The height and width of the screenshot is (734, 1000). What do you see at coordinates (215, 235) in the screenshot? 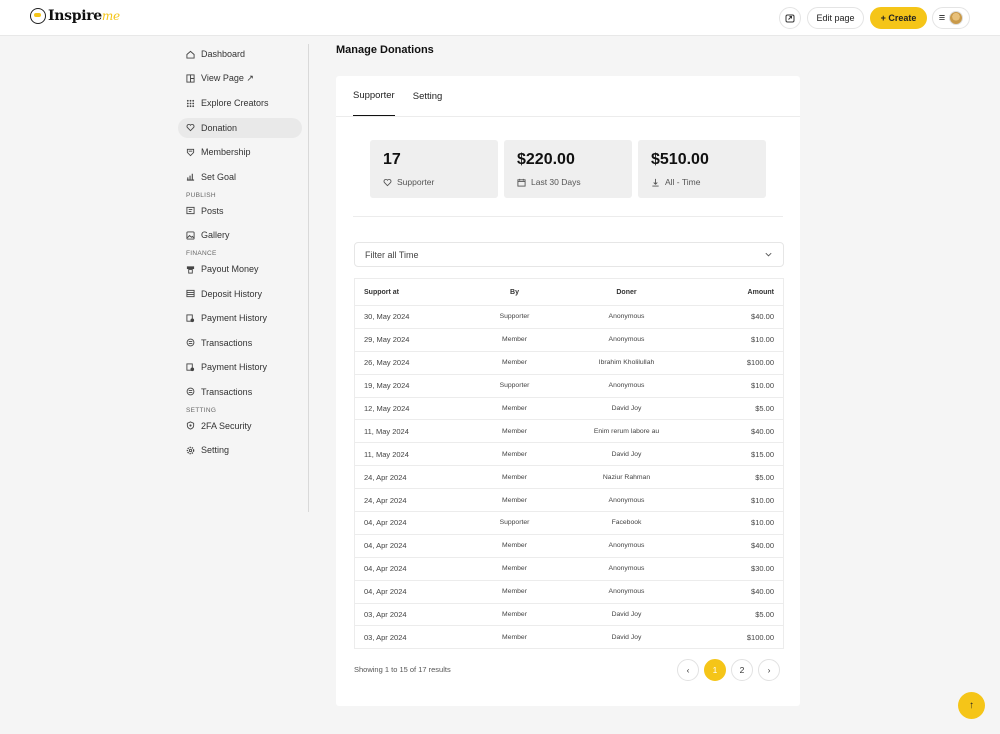
I see `sidebar-item-label: Gallery` at bounding box center [215, 235].